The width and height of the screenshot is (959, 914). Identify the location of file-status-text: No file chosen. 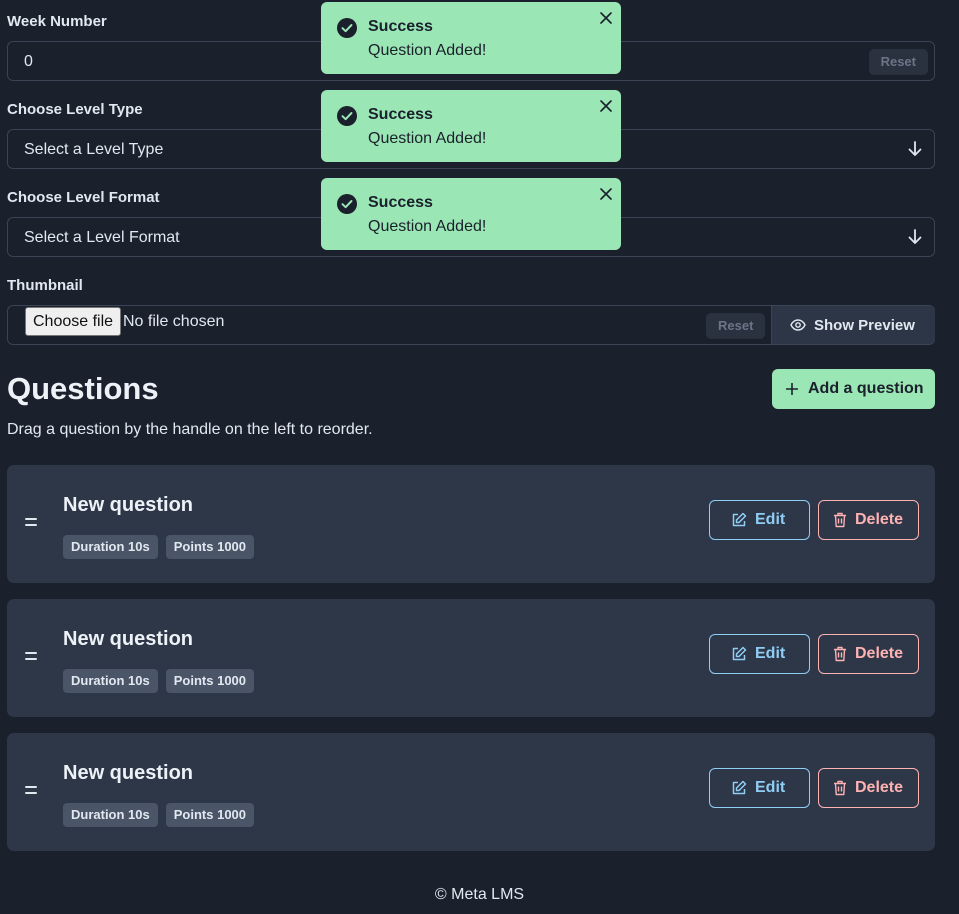
(174, 321).